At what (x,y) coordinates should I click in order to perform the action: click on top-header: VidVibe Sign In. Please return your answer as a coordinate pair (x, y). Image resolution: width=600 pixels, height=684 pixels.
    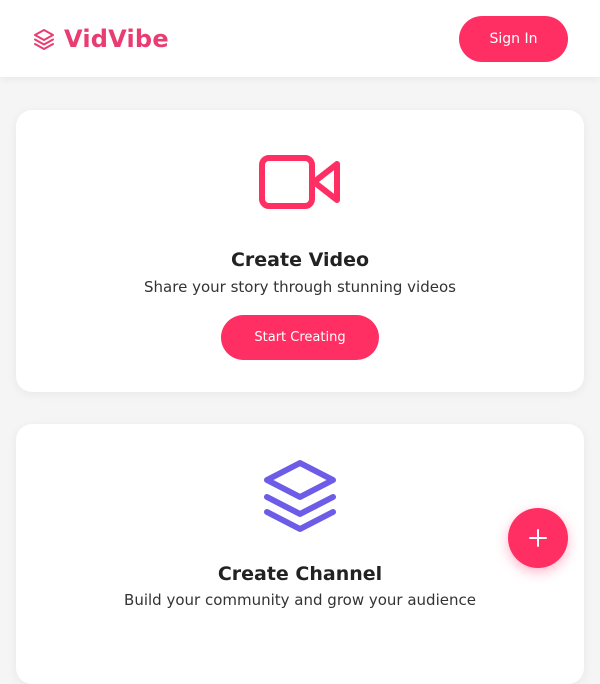
    Looking at the image, I should click on (300, 38).